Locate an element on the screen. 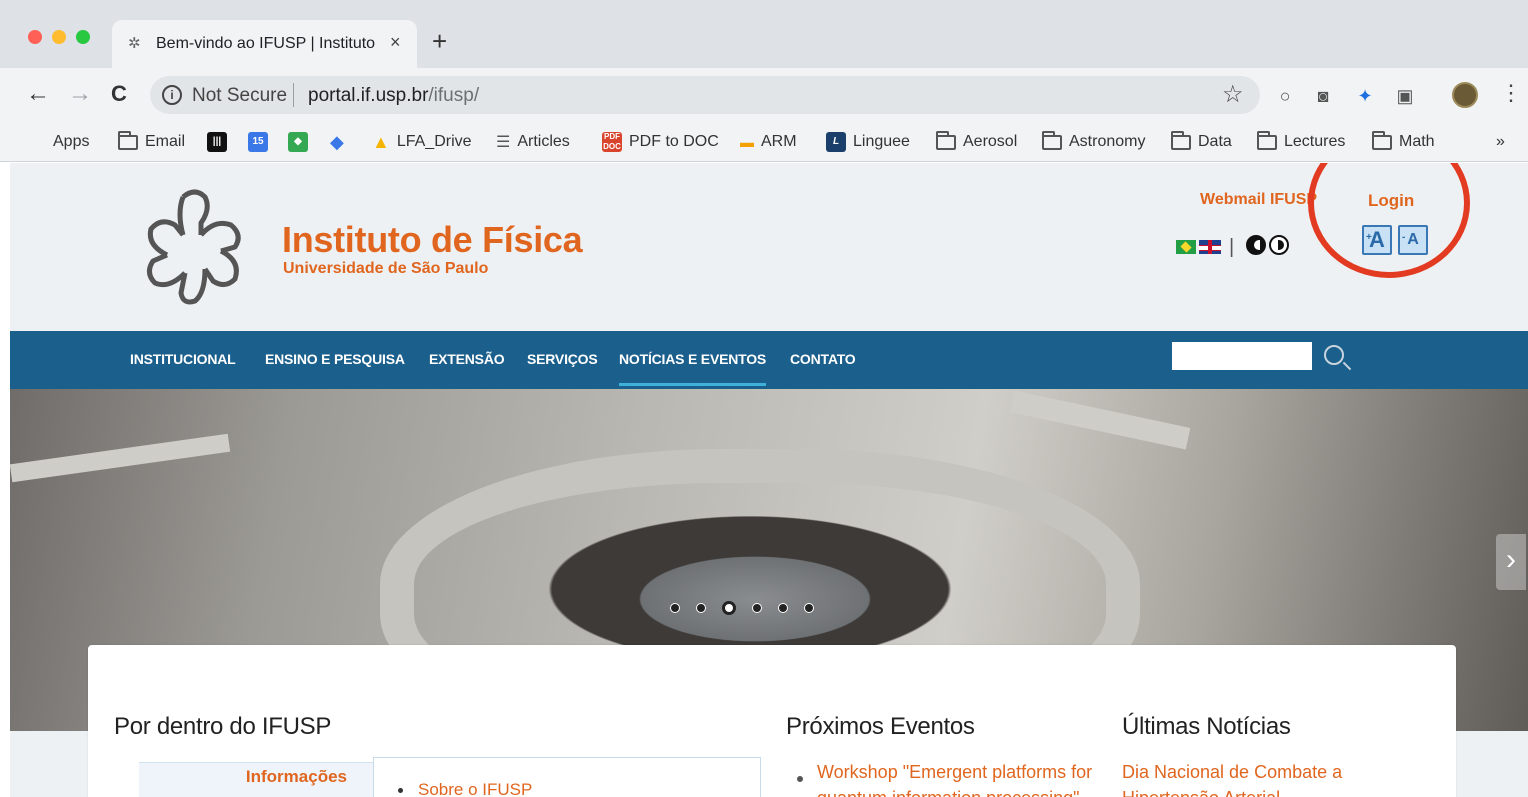 The width and height of the screenshot is (1528, 797). maximize-window-button is located at coordinates (83, 37).